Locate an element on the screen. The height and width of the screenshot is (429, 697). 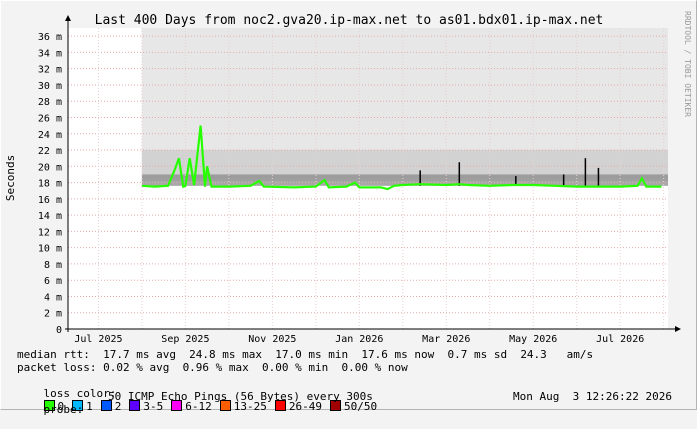
y-tick-label: 26 m is located at coordinates (50, 118).